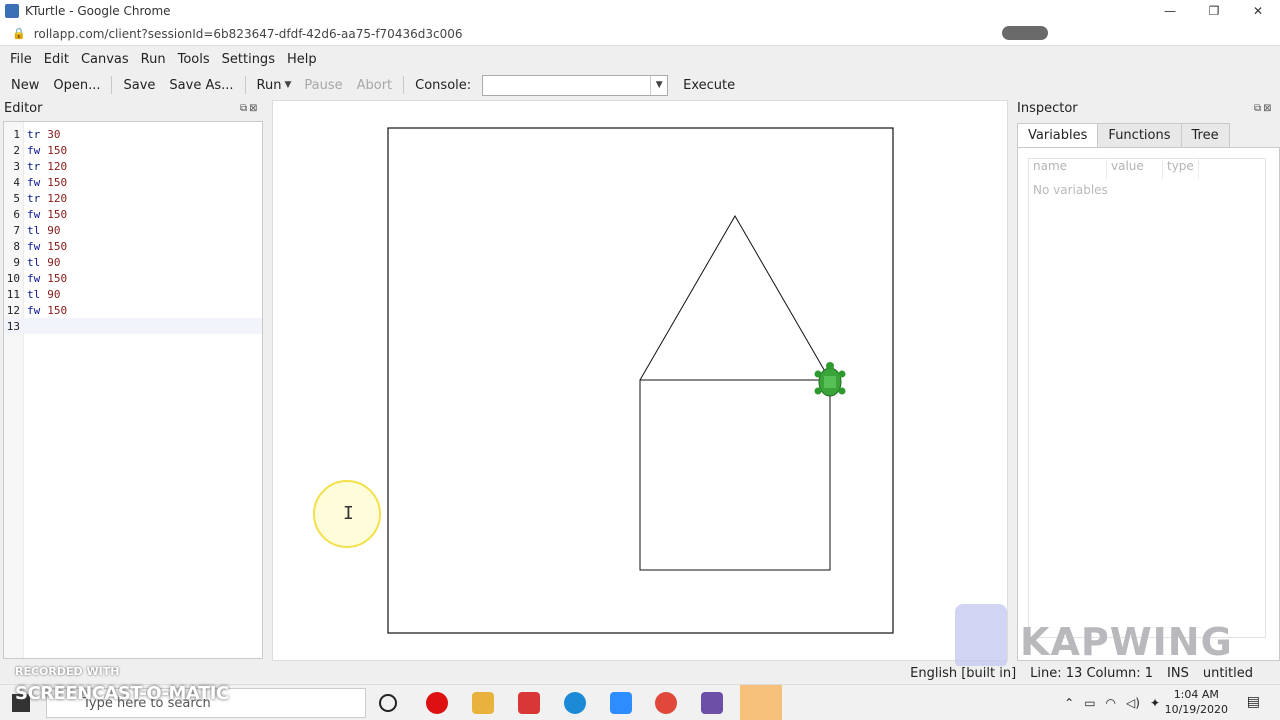 The image size is (1280, 720). I want to click on chevron-down-icon: ▼, so click(658, 85).